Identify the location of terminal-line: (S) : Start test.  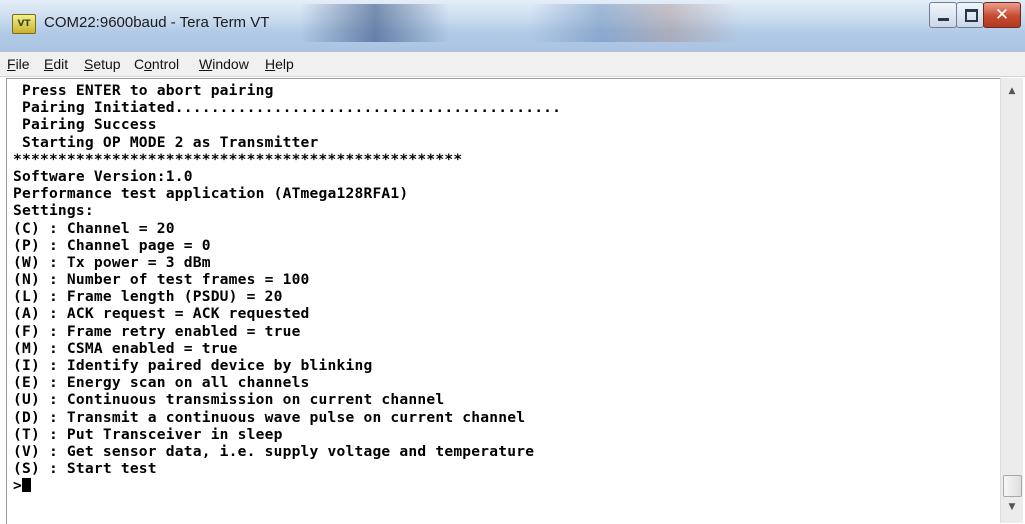
(85, 469).